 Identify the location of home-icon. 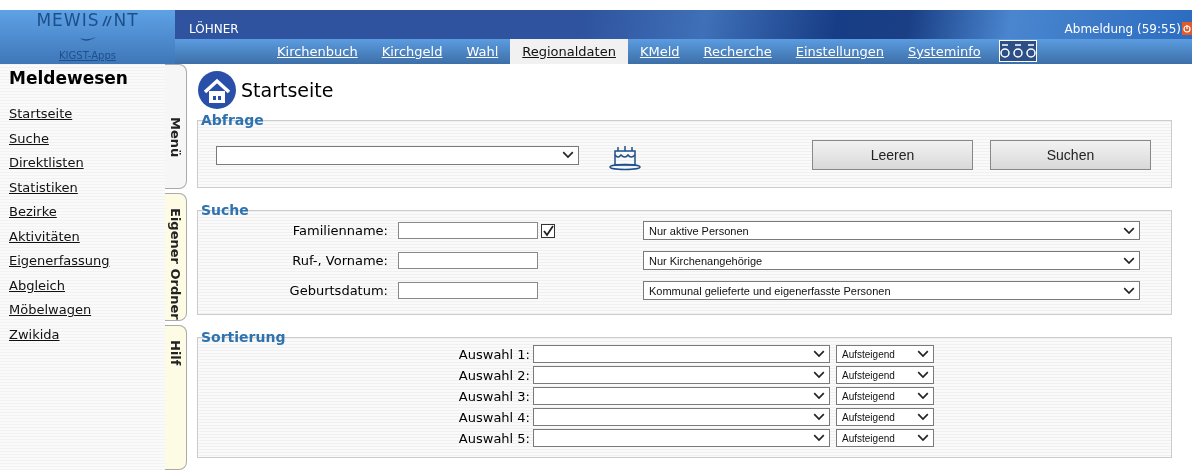
(217, 90).